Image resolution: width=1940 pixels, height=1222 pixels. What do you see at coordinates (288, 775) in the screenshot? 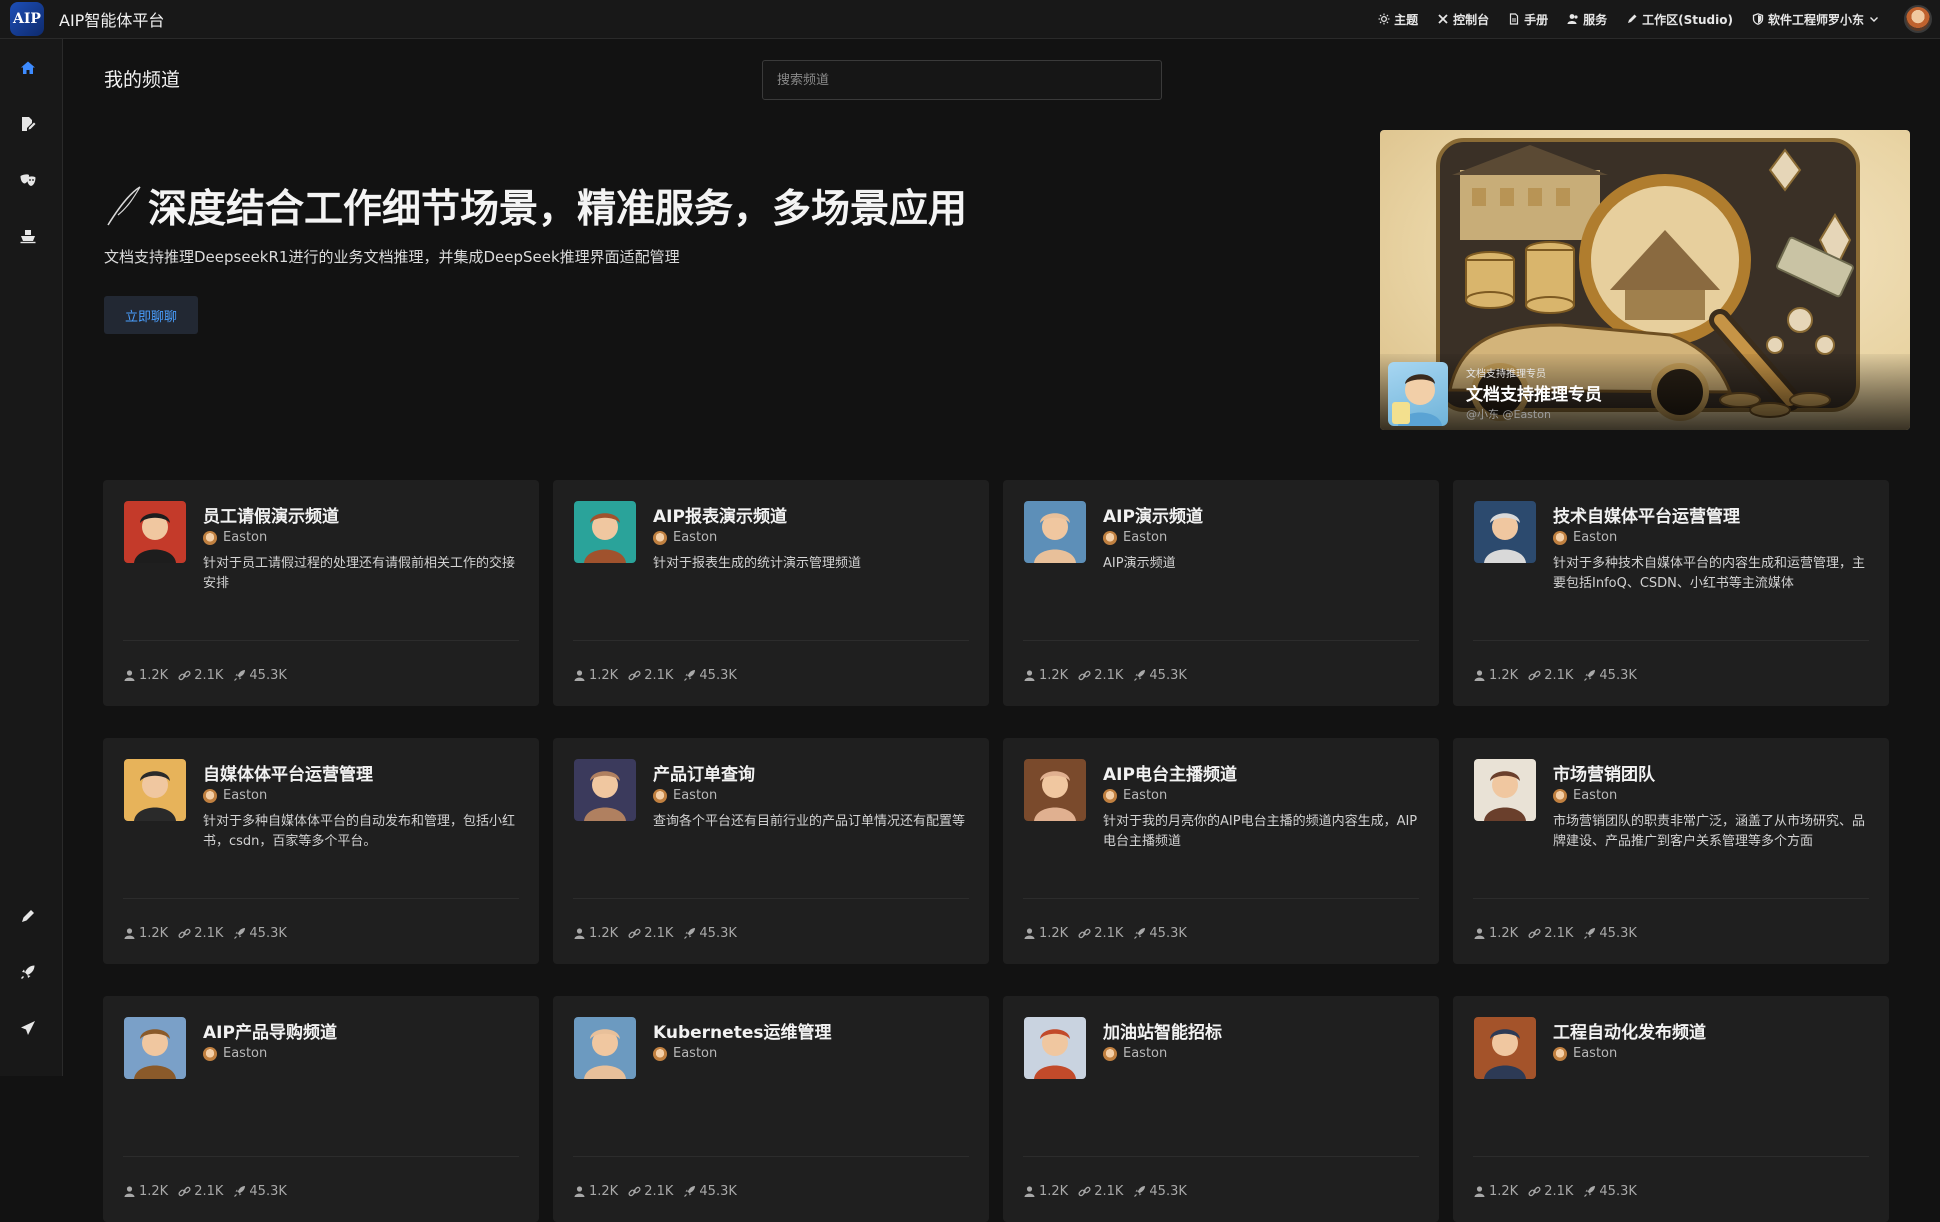
I see `channel-title: 自媒体体平台运营管理` at bounding box center [288, 775].